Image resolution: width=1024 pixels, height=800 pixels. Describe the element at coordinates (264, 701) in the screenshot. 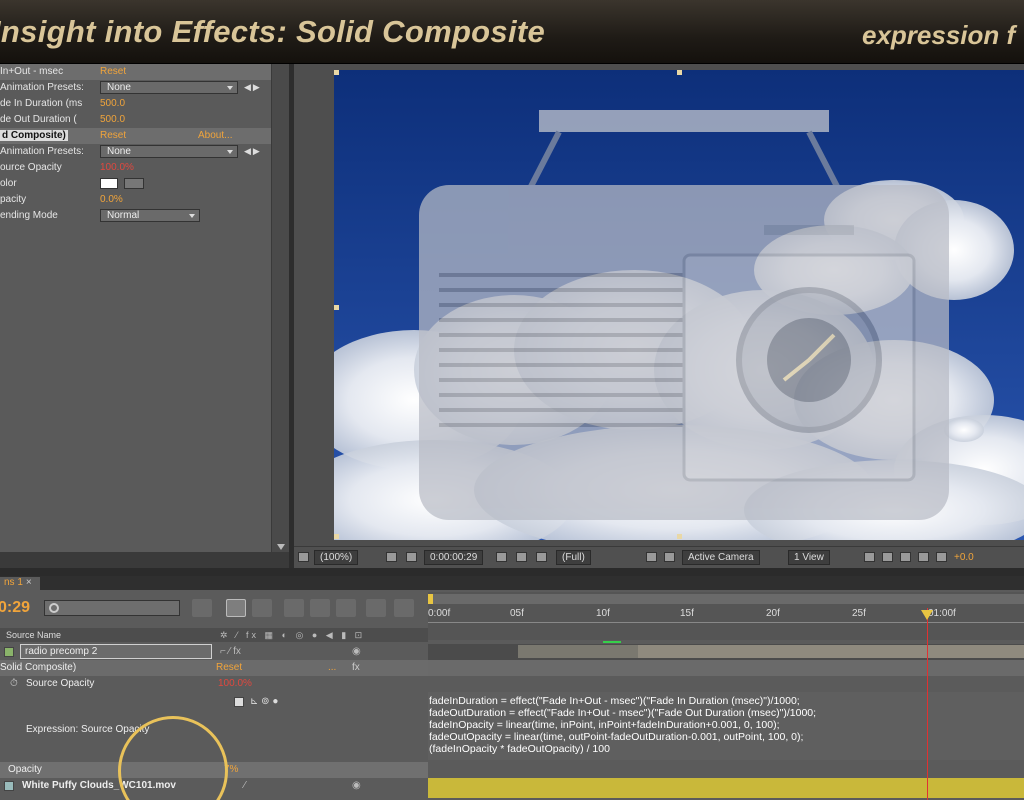

I see `expression-graph-icon: ⊾ ⊚ ●` at that location.